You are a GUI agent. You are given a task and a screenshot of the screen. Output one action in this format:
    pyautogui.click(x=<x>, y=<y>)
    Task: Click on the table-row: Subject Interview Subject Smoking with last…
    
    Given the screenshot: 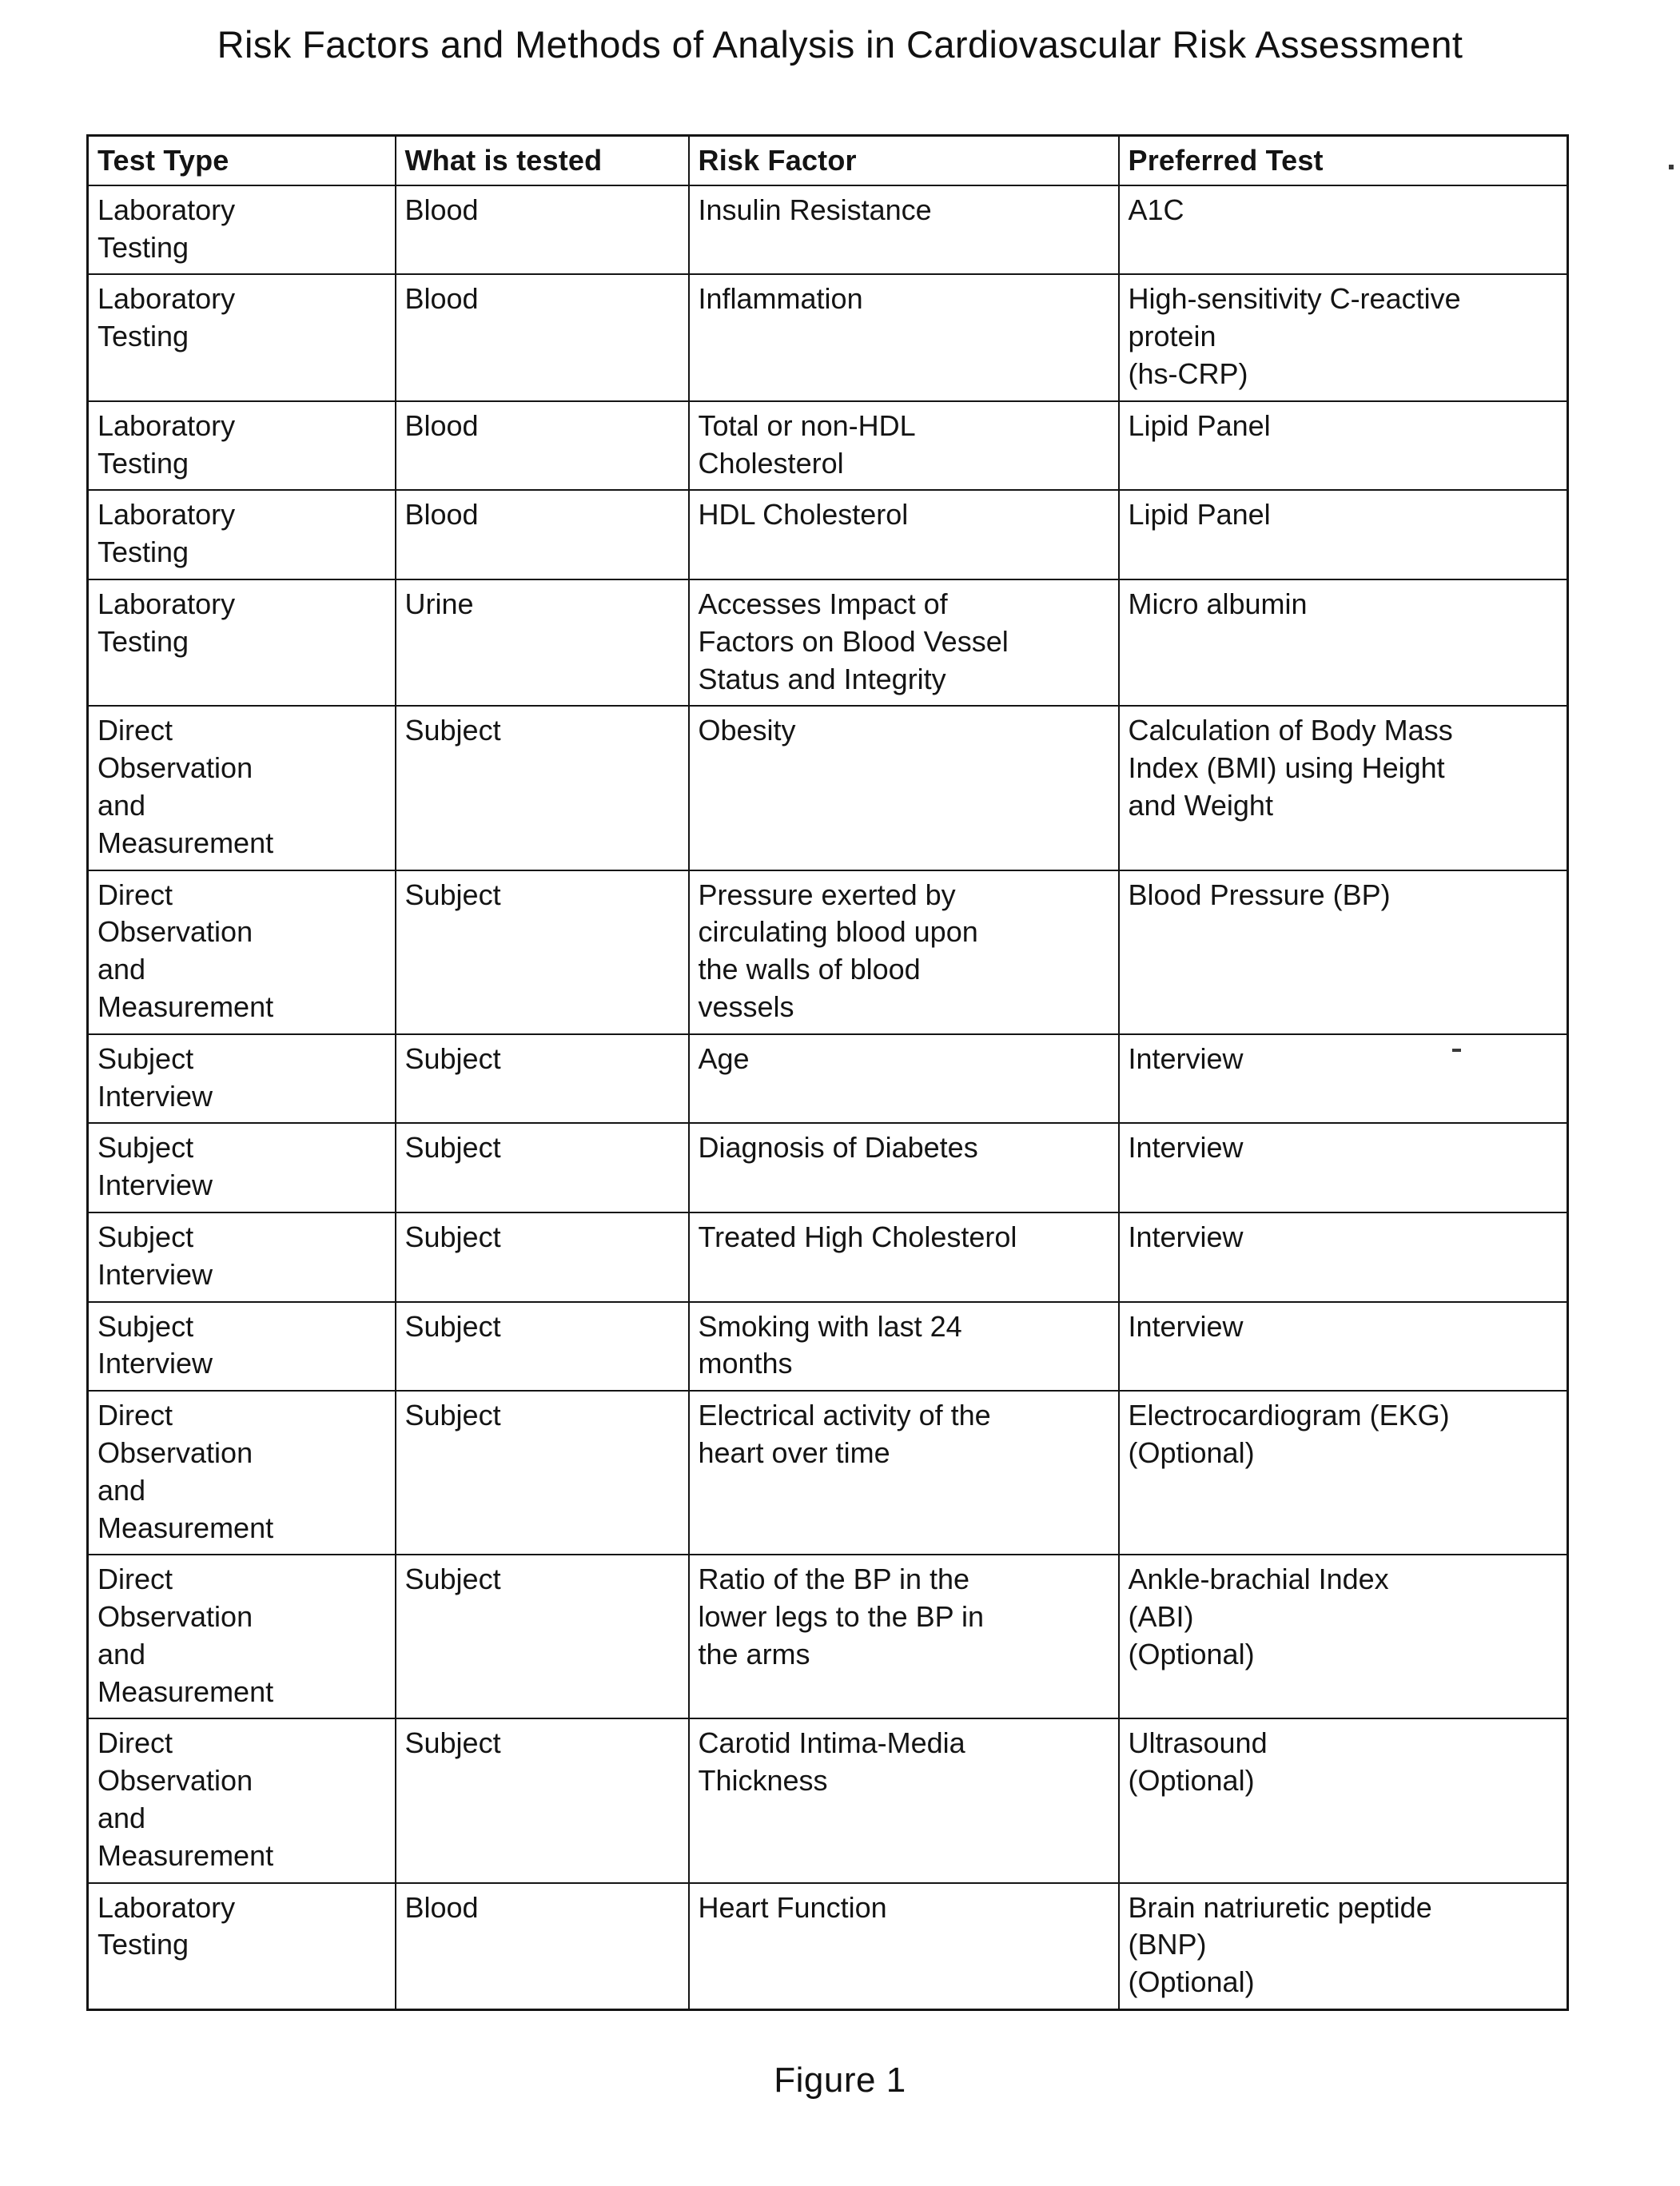 What is the action you would take?
    pyautogui.click(x=827, y=1346)
    